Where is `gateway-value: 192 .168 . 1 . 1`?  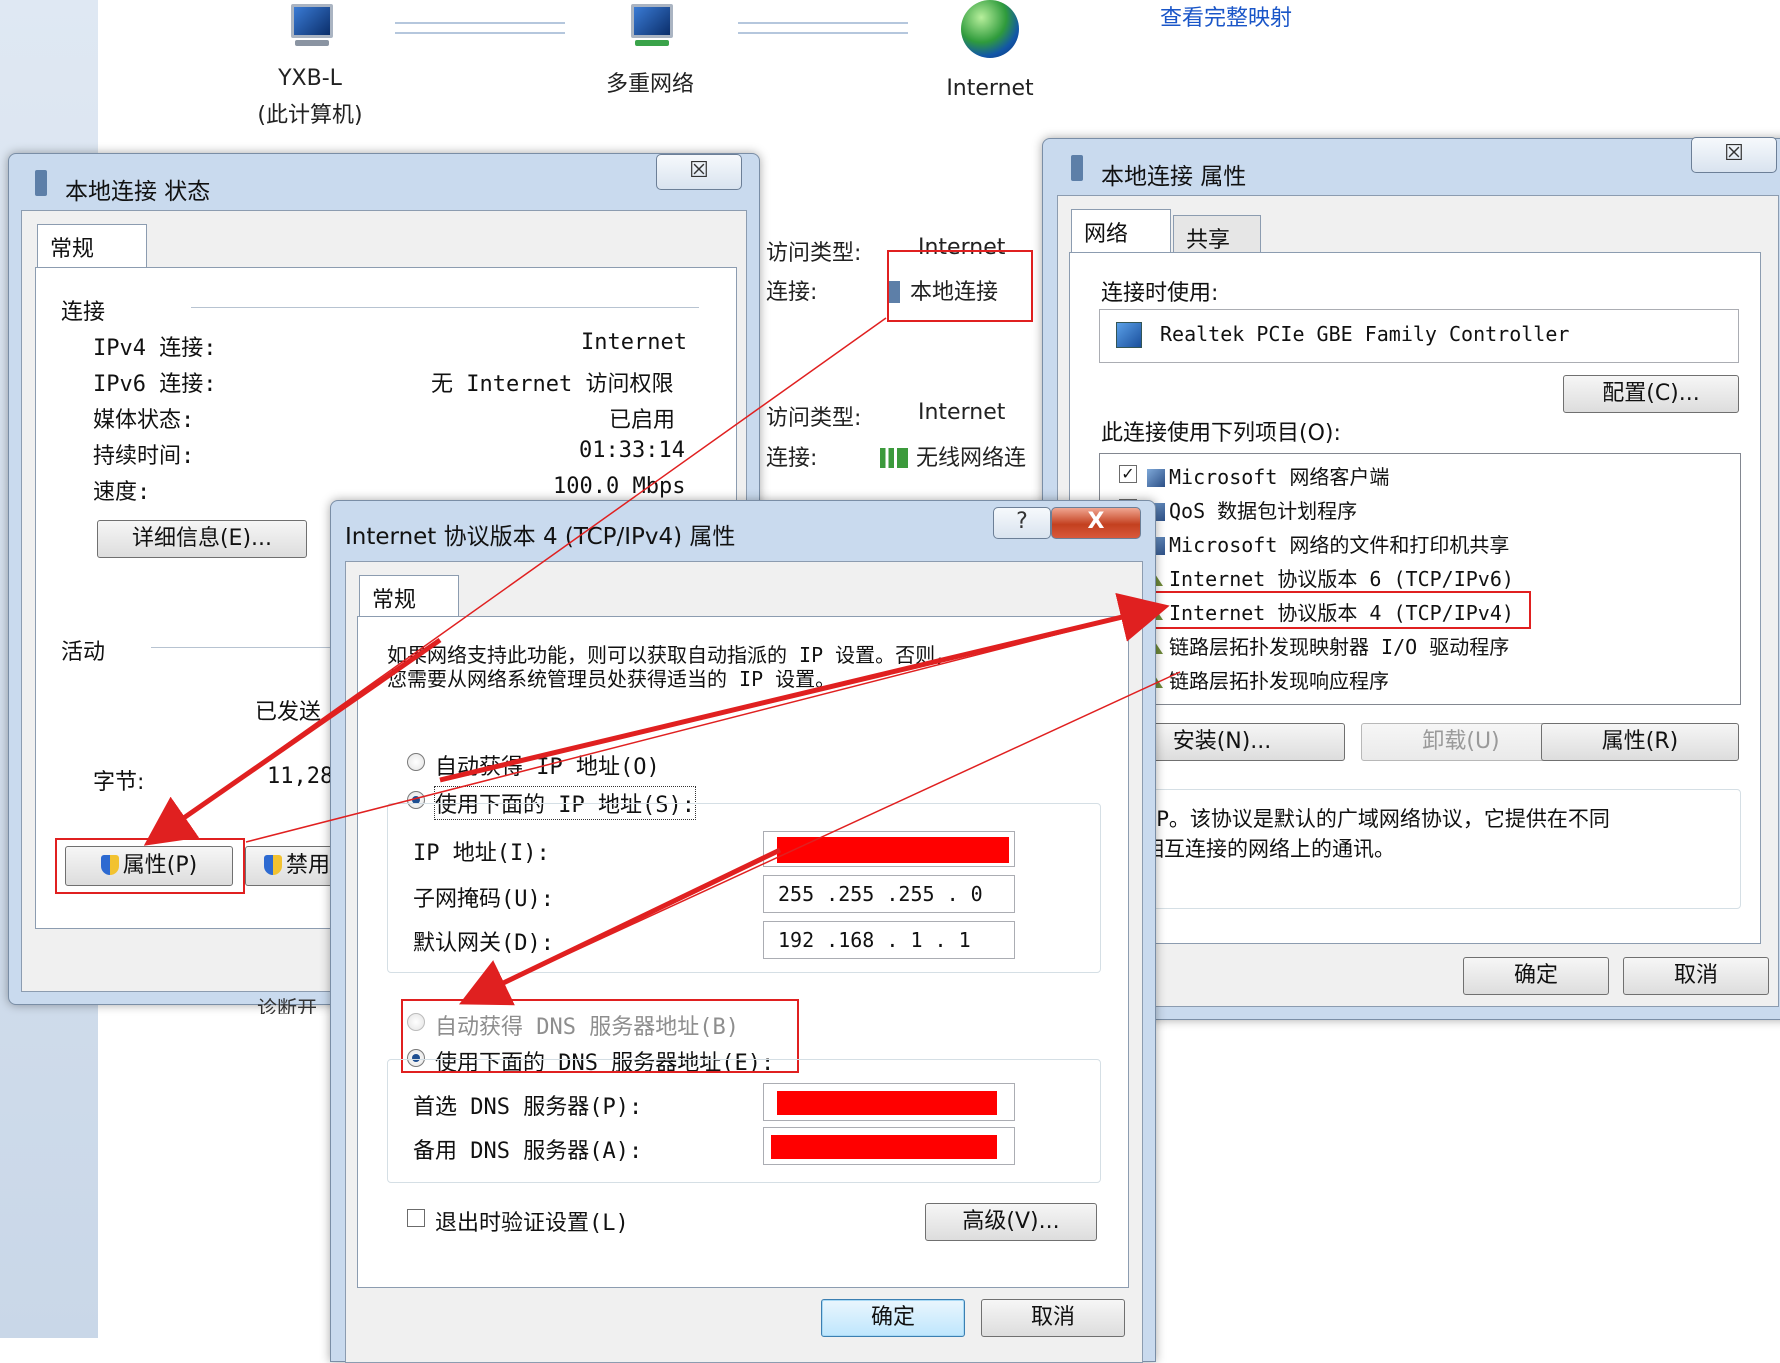 gateway-value: 192 .168 . 1 . 1 is located at coordinates (874, 940).